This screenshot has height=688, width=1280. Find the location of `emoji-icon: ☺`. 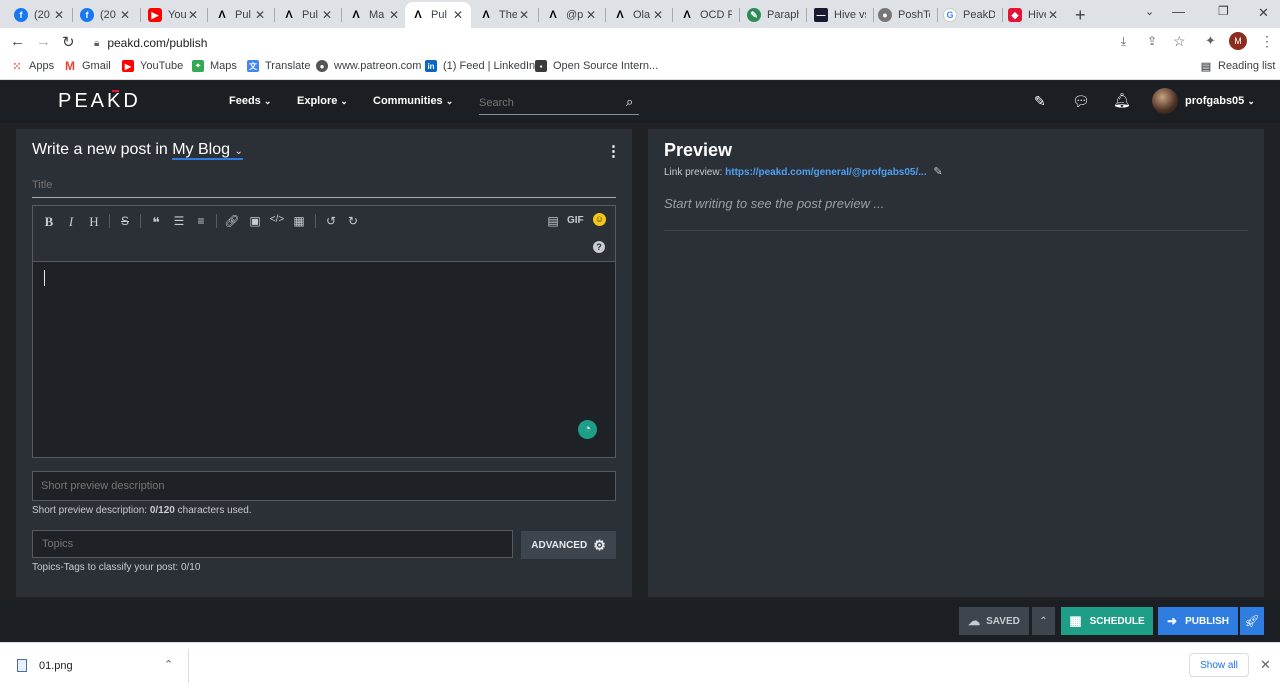

emoji-icon: ☺ is located at coordinates (599, 219).